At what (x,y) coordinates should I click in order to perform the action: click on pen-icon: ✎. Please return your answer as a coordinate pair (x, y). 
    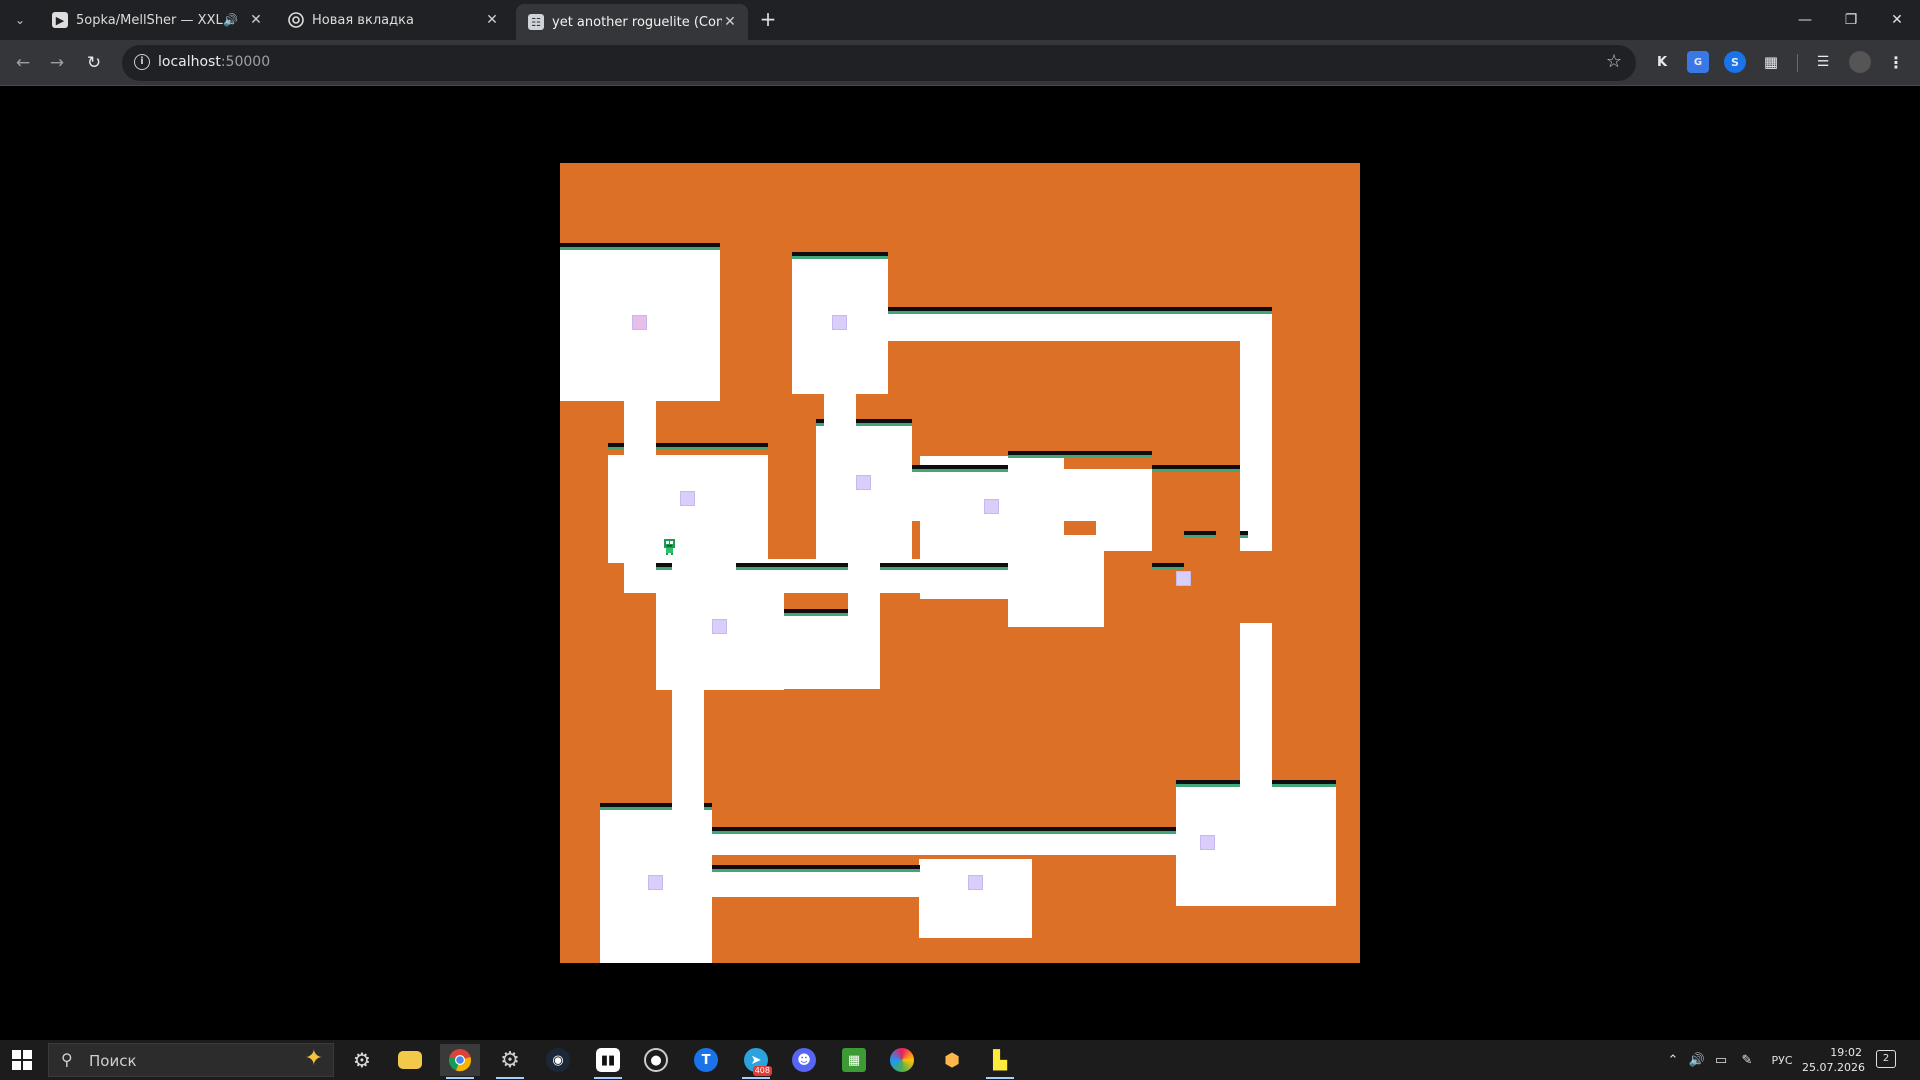
    Looking at the image, I should click on (1747, 1060).